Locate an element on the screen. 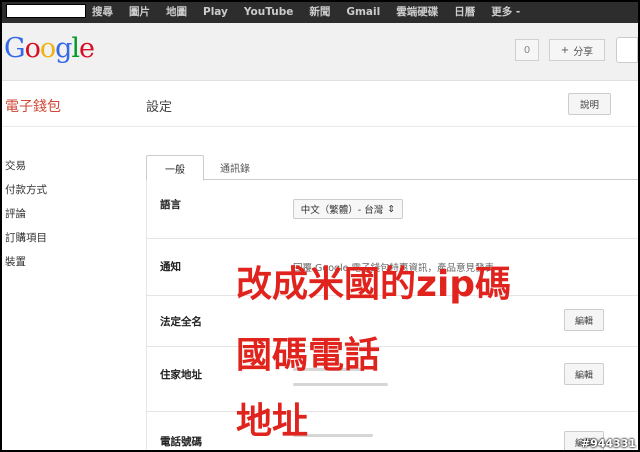 This screenshot has height=452, width=640. sidebar-item-orders: 訂購項目 is located at coordinates (26, 242).